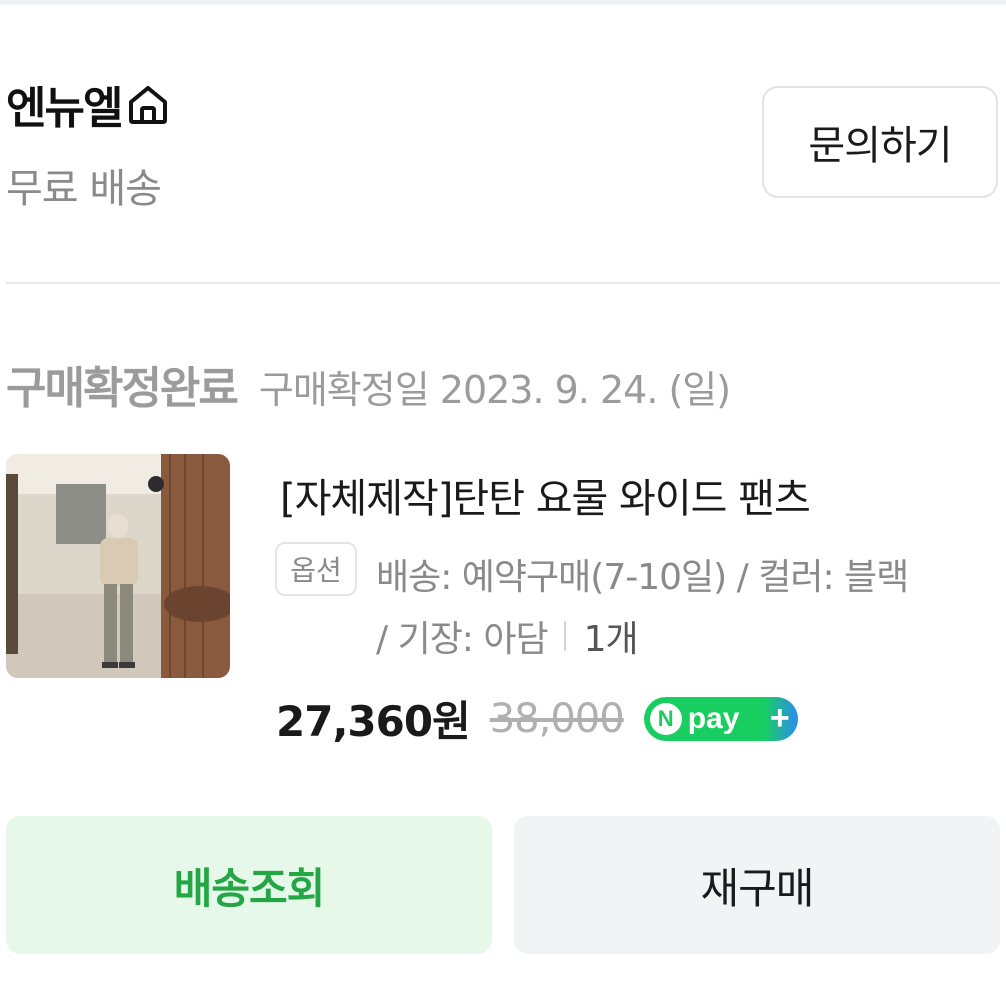 The image size is (1006, 1006). I want to click on confirm-date: 구매확정일 2023. 9. 24. (일), so click(494, 390).